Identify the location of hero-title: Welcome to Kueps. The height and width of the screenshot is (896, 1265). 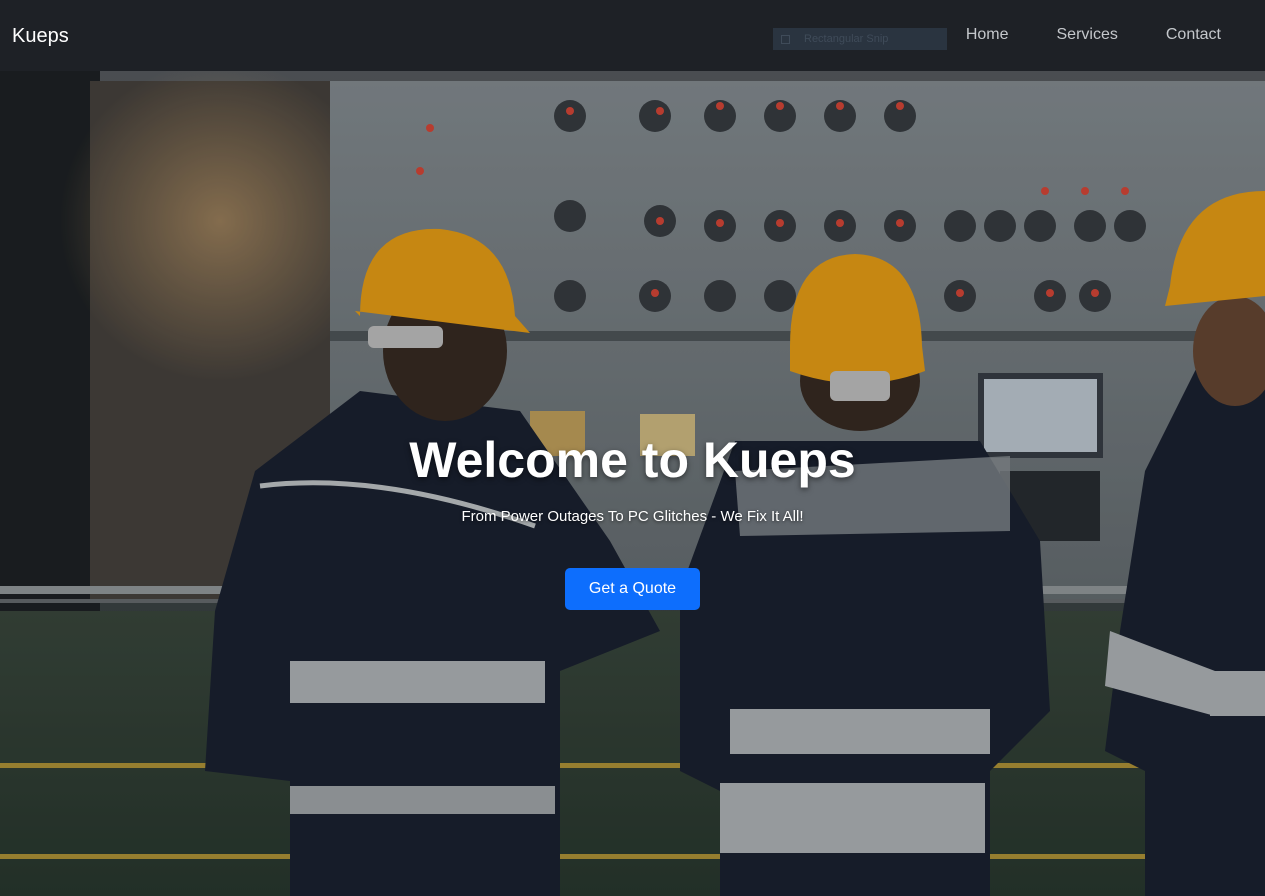
(632, 460).